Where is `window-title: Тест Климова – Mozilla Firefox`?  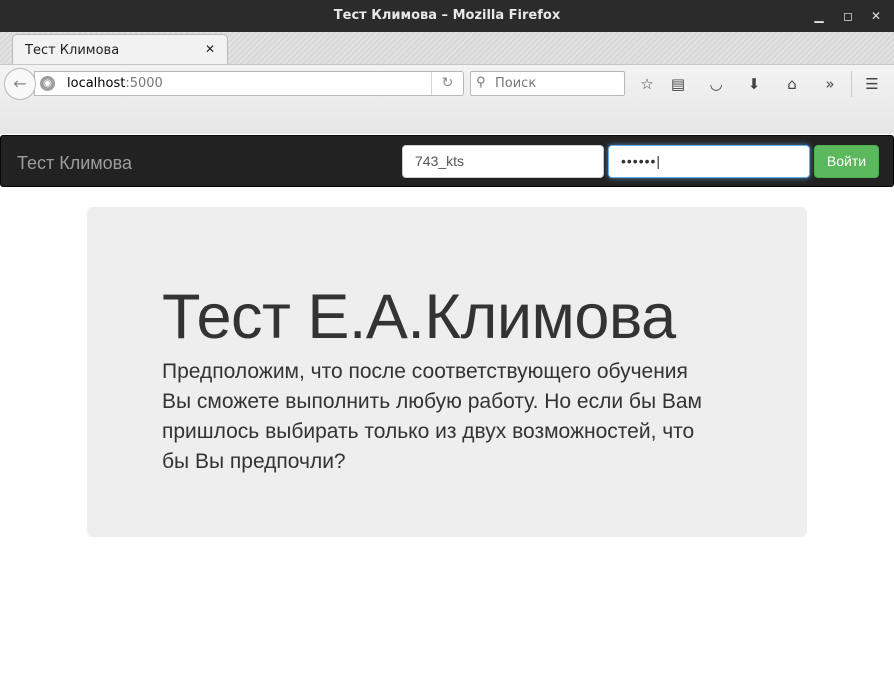 window-title: Тест Климова – Mozilla Firefox is located at coordinates (447, 15).